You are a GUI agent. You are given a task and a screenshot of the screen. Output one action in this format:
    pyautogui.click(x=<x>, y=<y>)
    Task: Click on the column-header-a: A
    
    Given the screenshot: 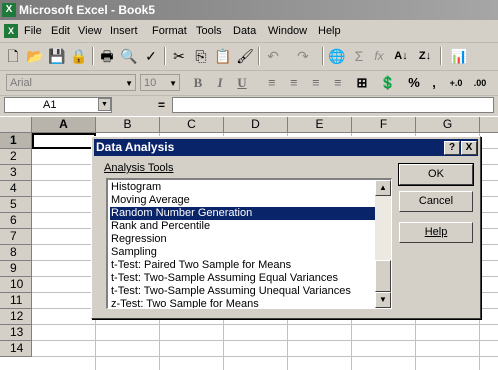 What is the action you would take?
    pyautogui.click(x=64, y=125)
    